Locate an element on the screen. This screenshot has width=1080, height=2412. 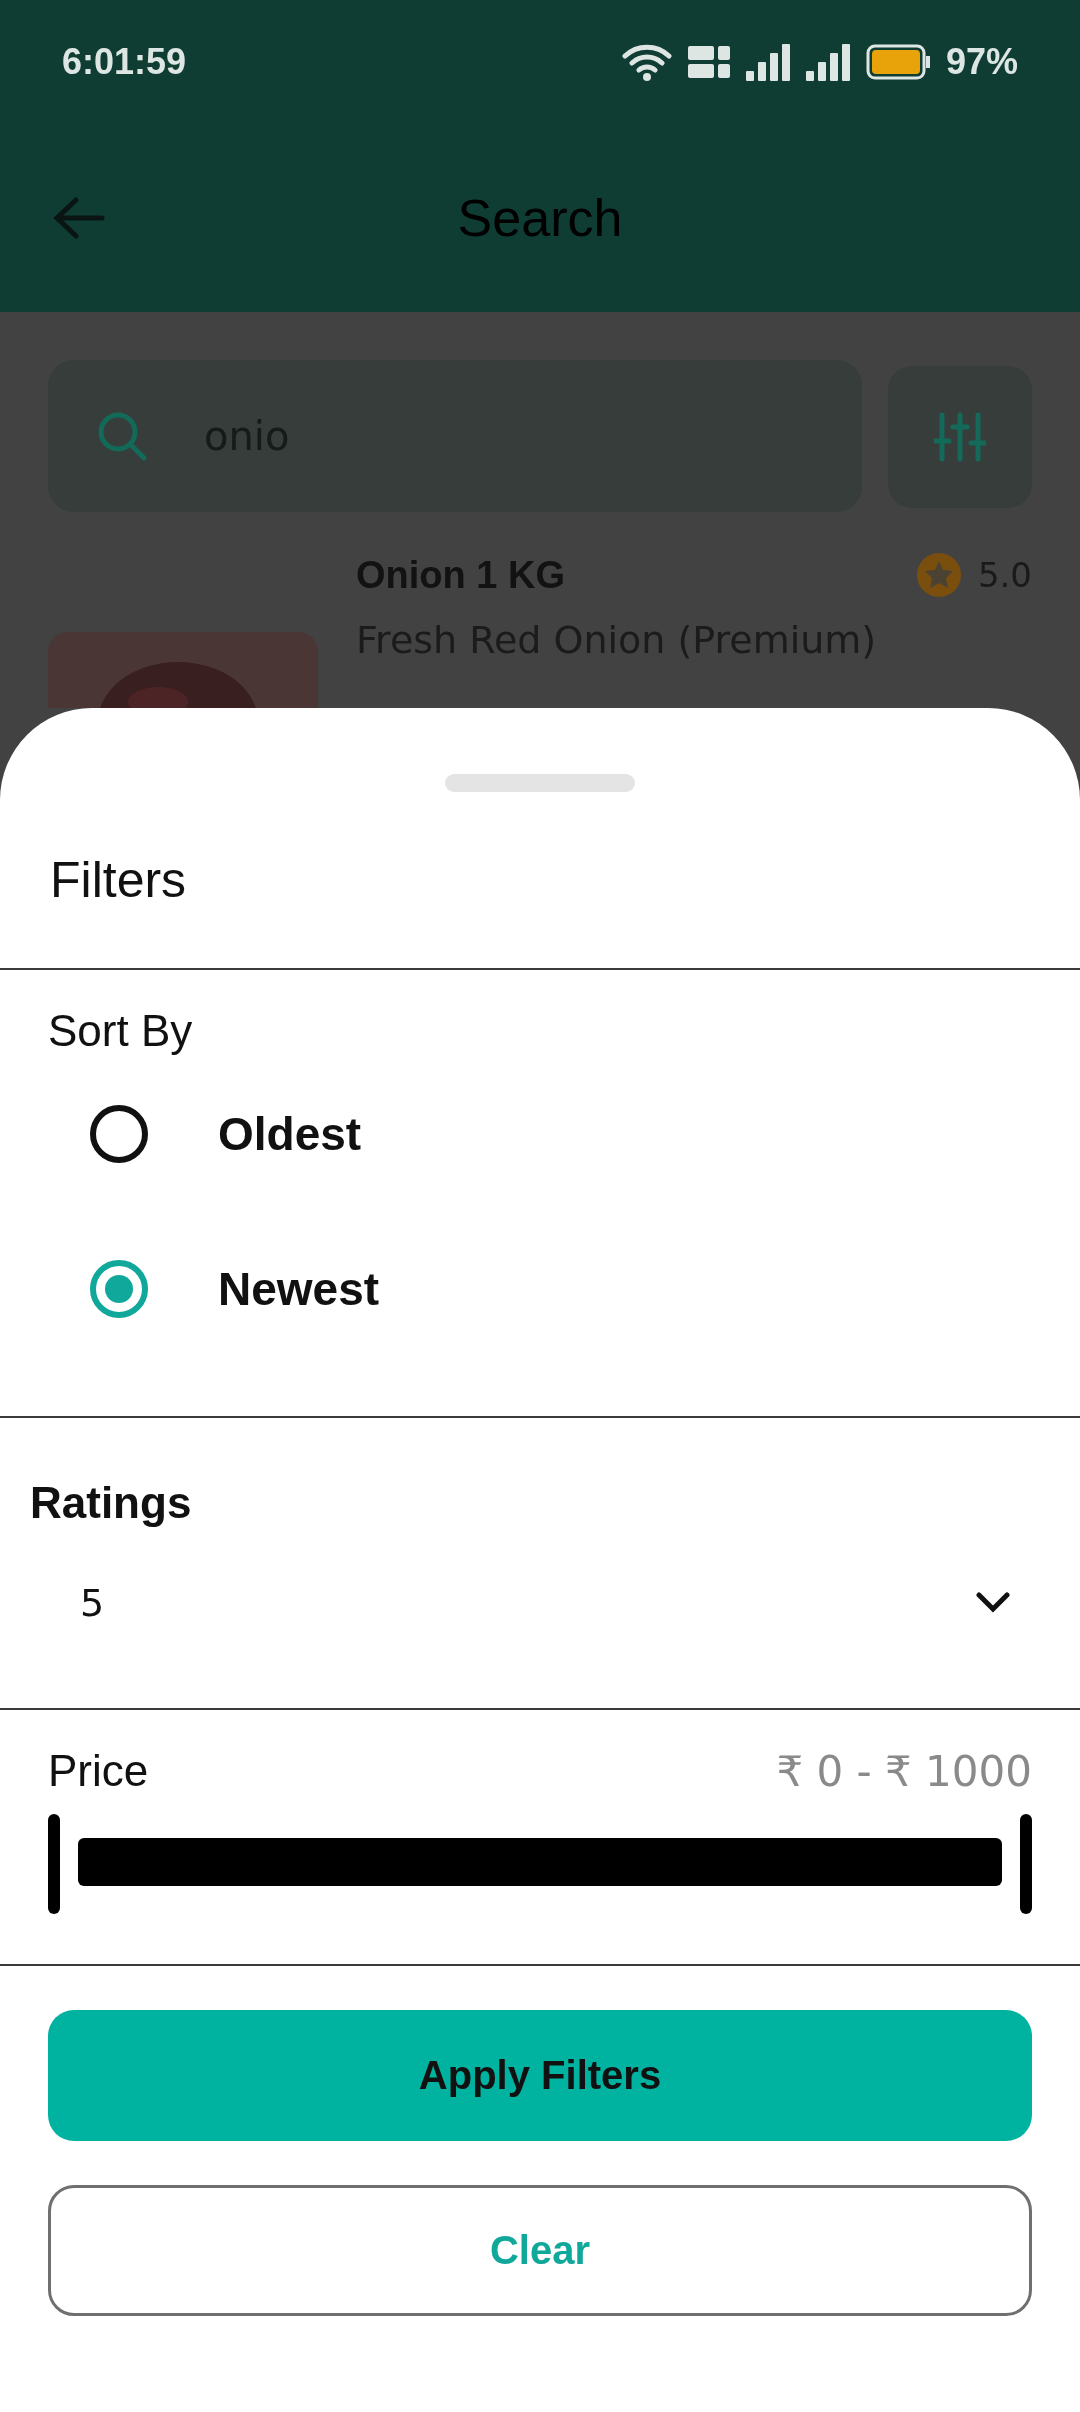
header-title: Search is located at coordinates (540, 218).